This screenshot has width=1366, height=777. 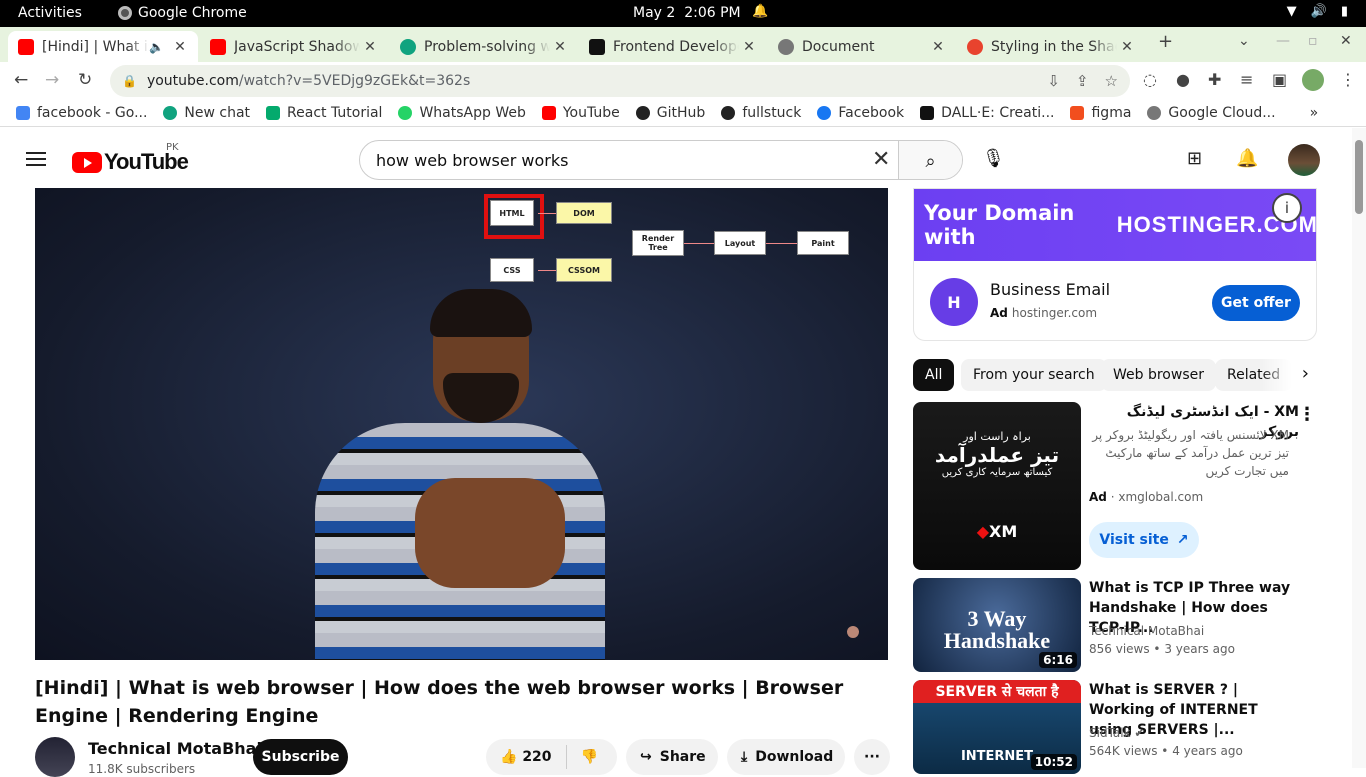 I want to click on site-info-icon: 🔒, so click(x=129, y=81).